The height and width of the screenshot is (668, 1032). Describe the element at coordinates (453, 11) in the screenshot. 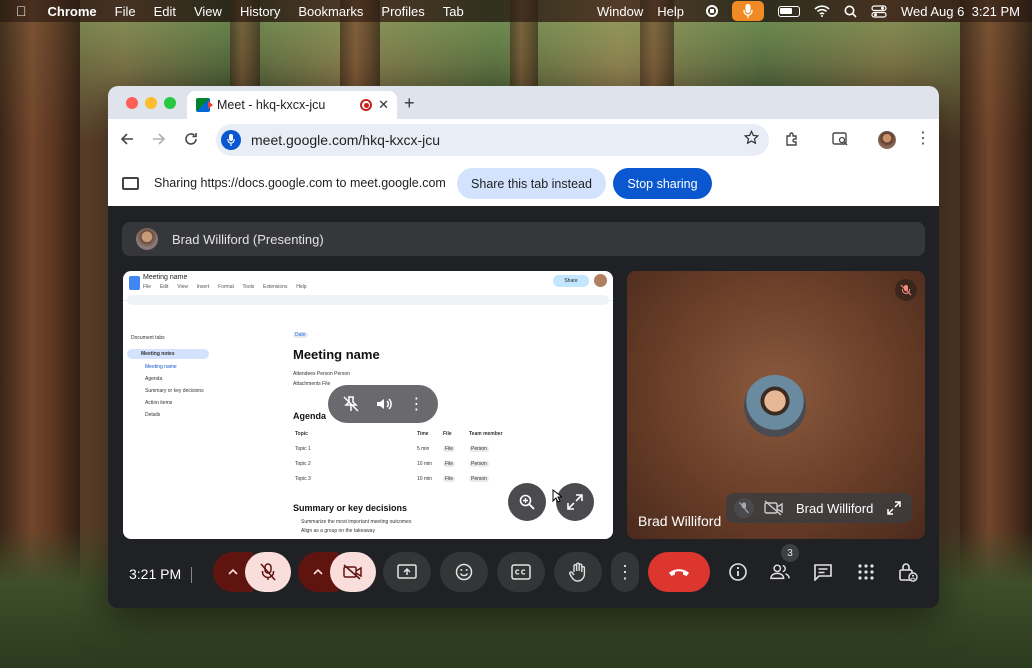

I see `menu-tab: Tab` at that location.